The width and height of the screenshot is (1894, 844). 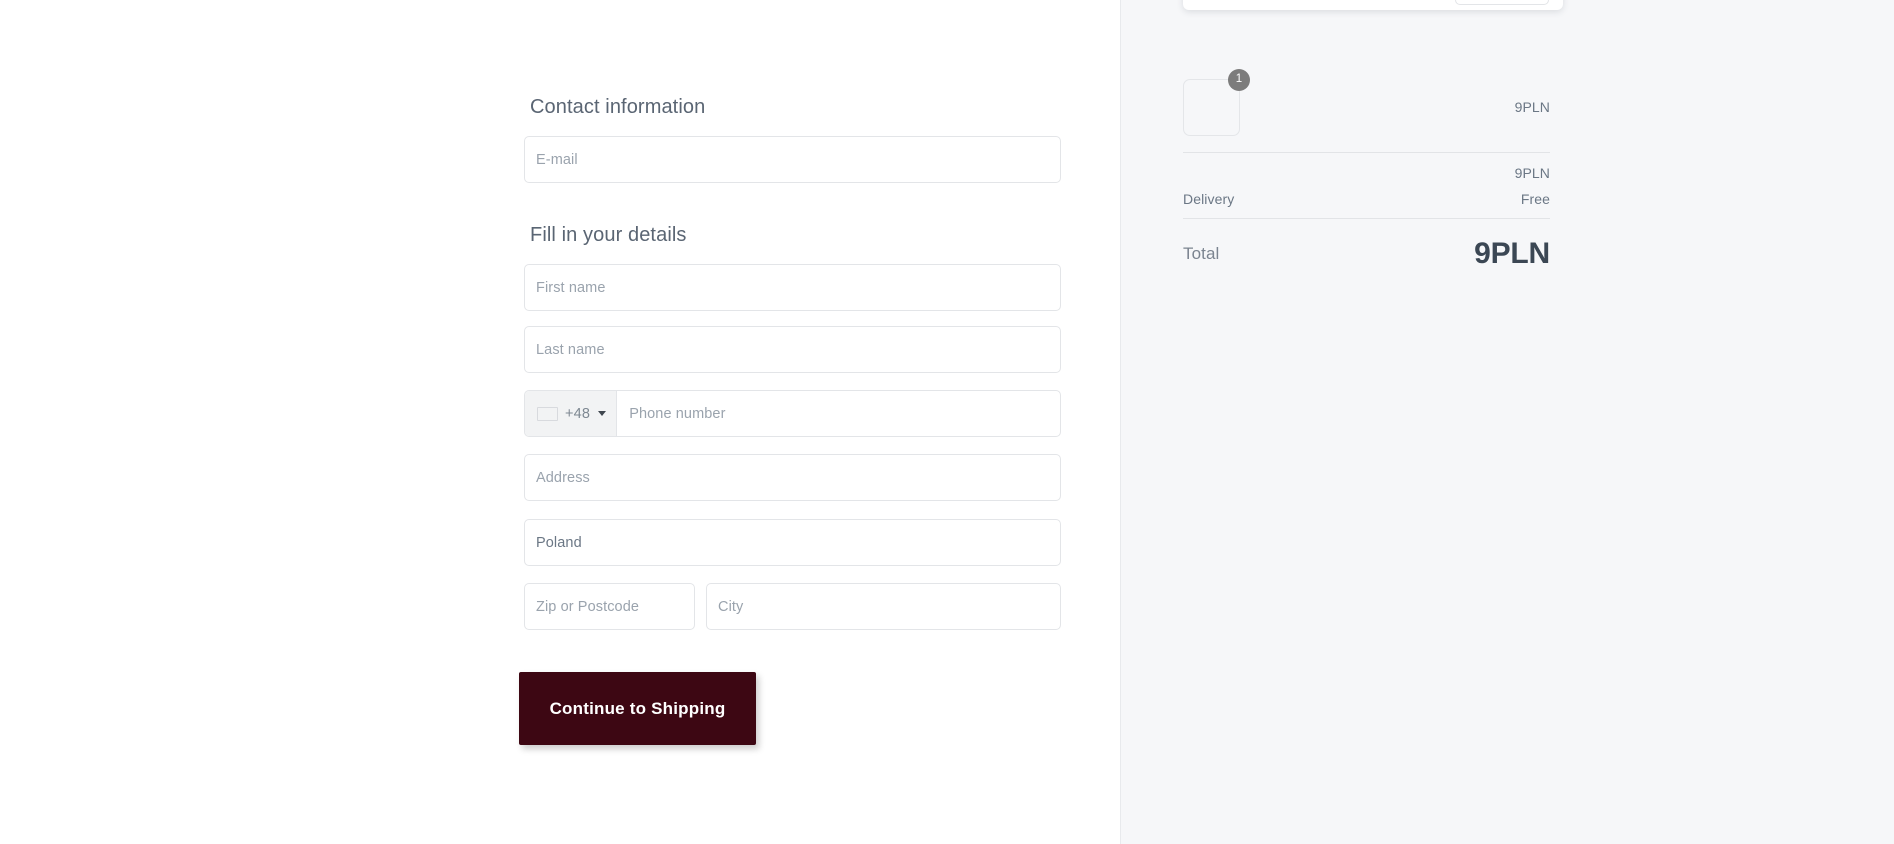 I want to click on promo-apply-button, so click(x=1502, y=2).